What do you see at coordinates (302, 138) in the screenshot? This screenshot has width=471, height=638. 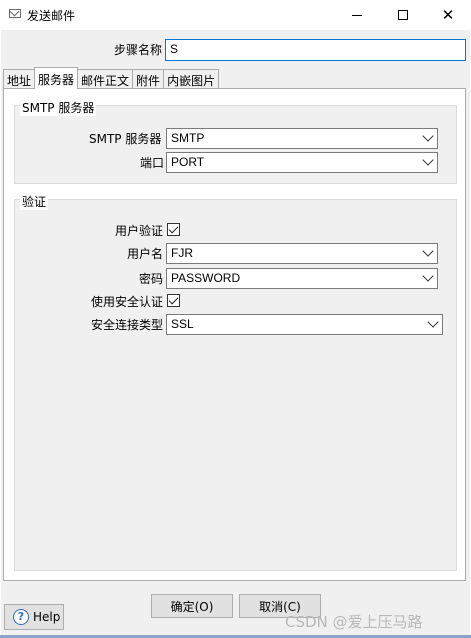 I see `smtp-server-combo: SMTP` at bounding box center [302, 138].